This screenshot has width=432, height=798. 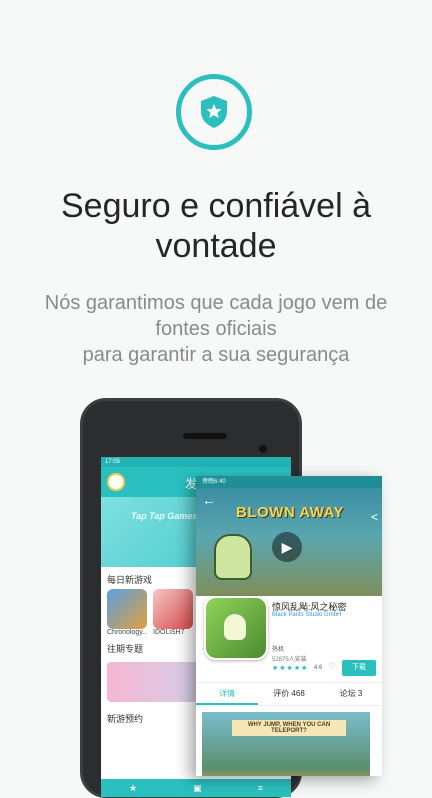 I want to click on bottom-nav: ★ ▣ ≡, so click(x=196, y=788).